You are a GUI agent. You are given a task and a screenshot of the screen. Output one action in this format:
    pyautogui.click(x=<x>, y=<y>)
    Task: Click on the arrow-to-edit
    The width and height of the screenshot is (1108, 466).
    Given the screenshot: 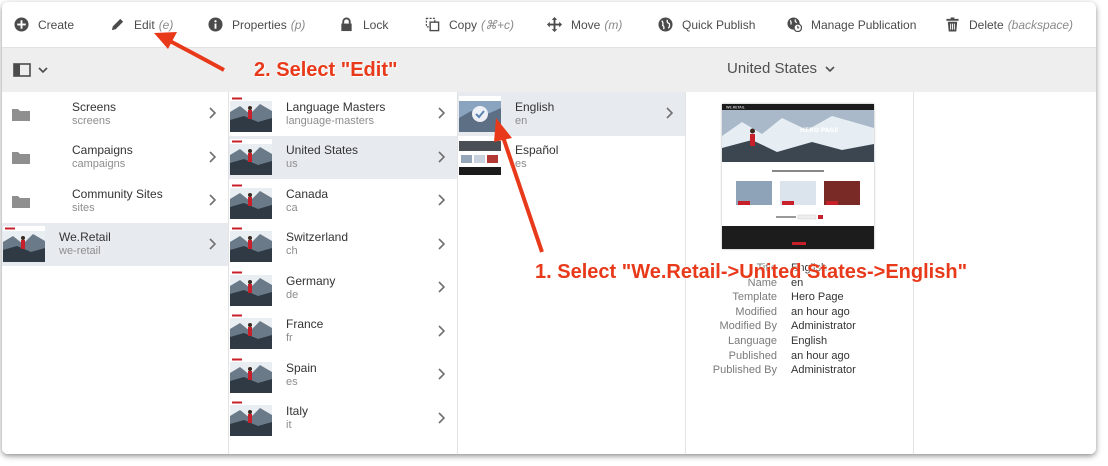 What is the action you would take?
    pyautogui.click(x=196, y=55)
    